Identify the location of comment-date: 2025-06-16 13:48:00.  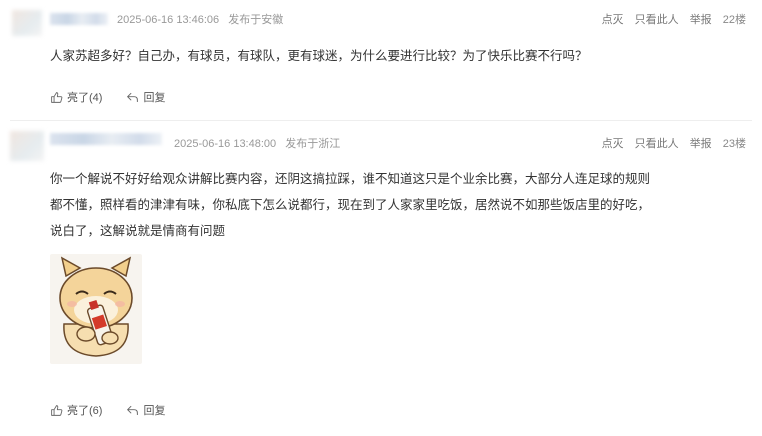
(225, 144).